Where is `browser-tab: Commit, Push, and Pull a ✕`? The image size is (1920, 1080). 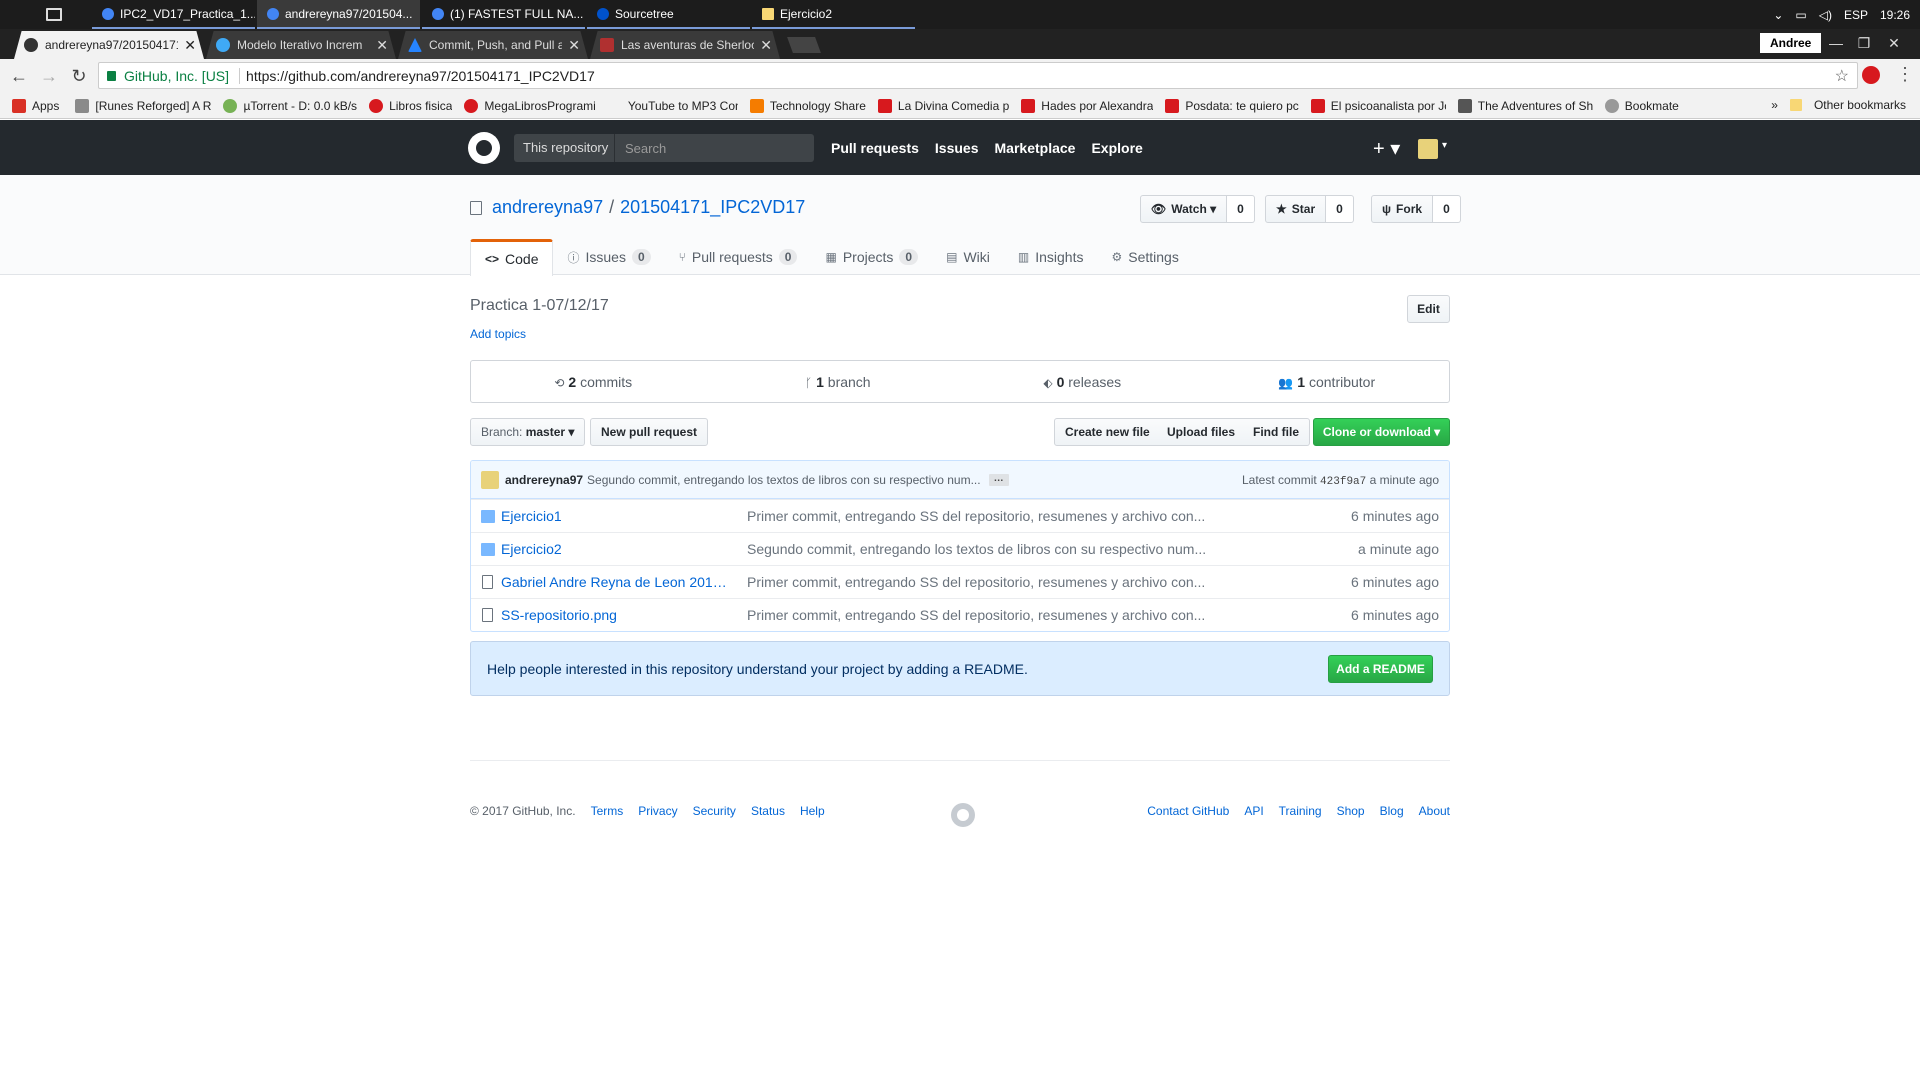 browser-tab: Commit, Push, and Pull a ✕ is located at coordinates (493, 45).